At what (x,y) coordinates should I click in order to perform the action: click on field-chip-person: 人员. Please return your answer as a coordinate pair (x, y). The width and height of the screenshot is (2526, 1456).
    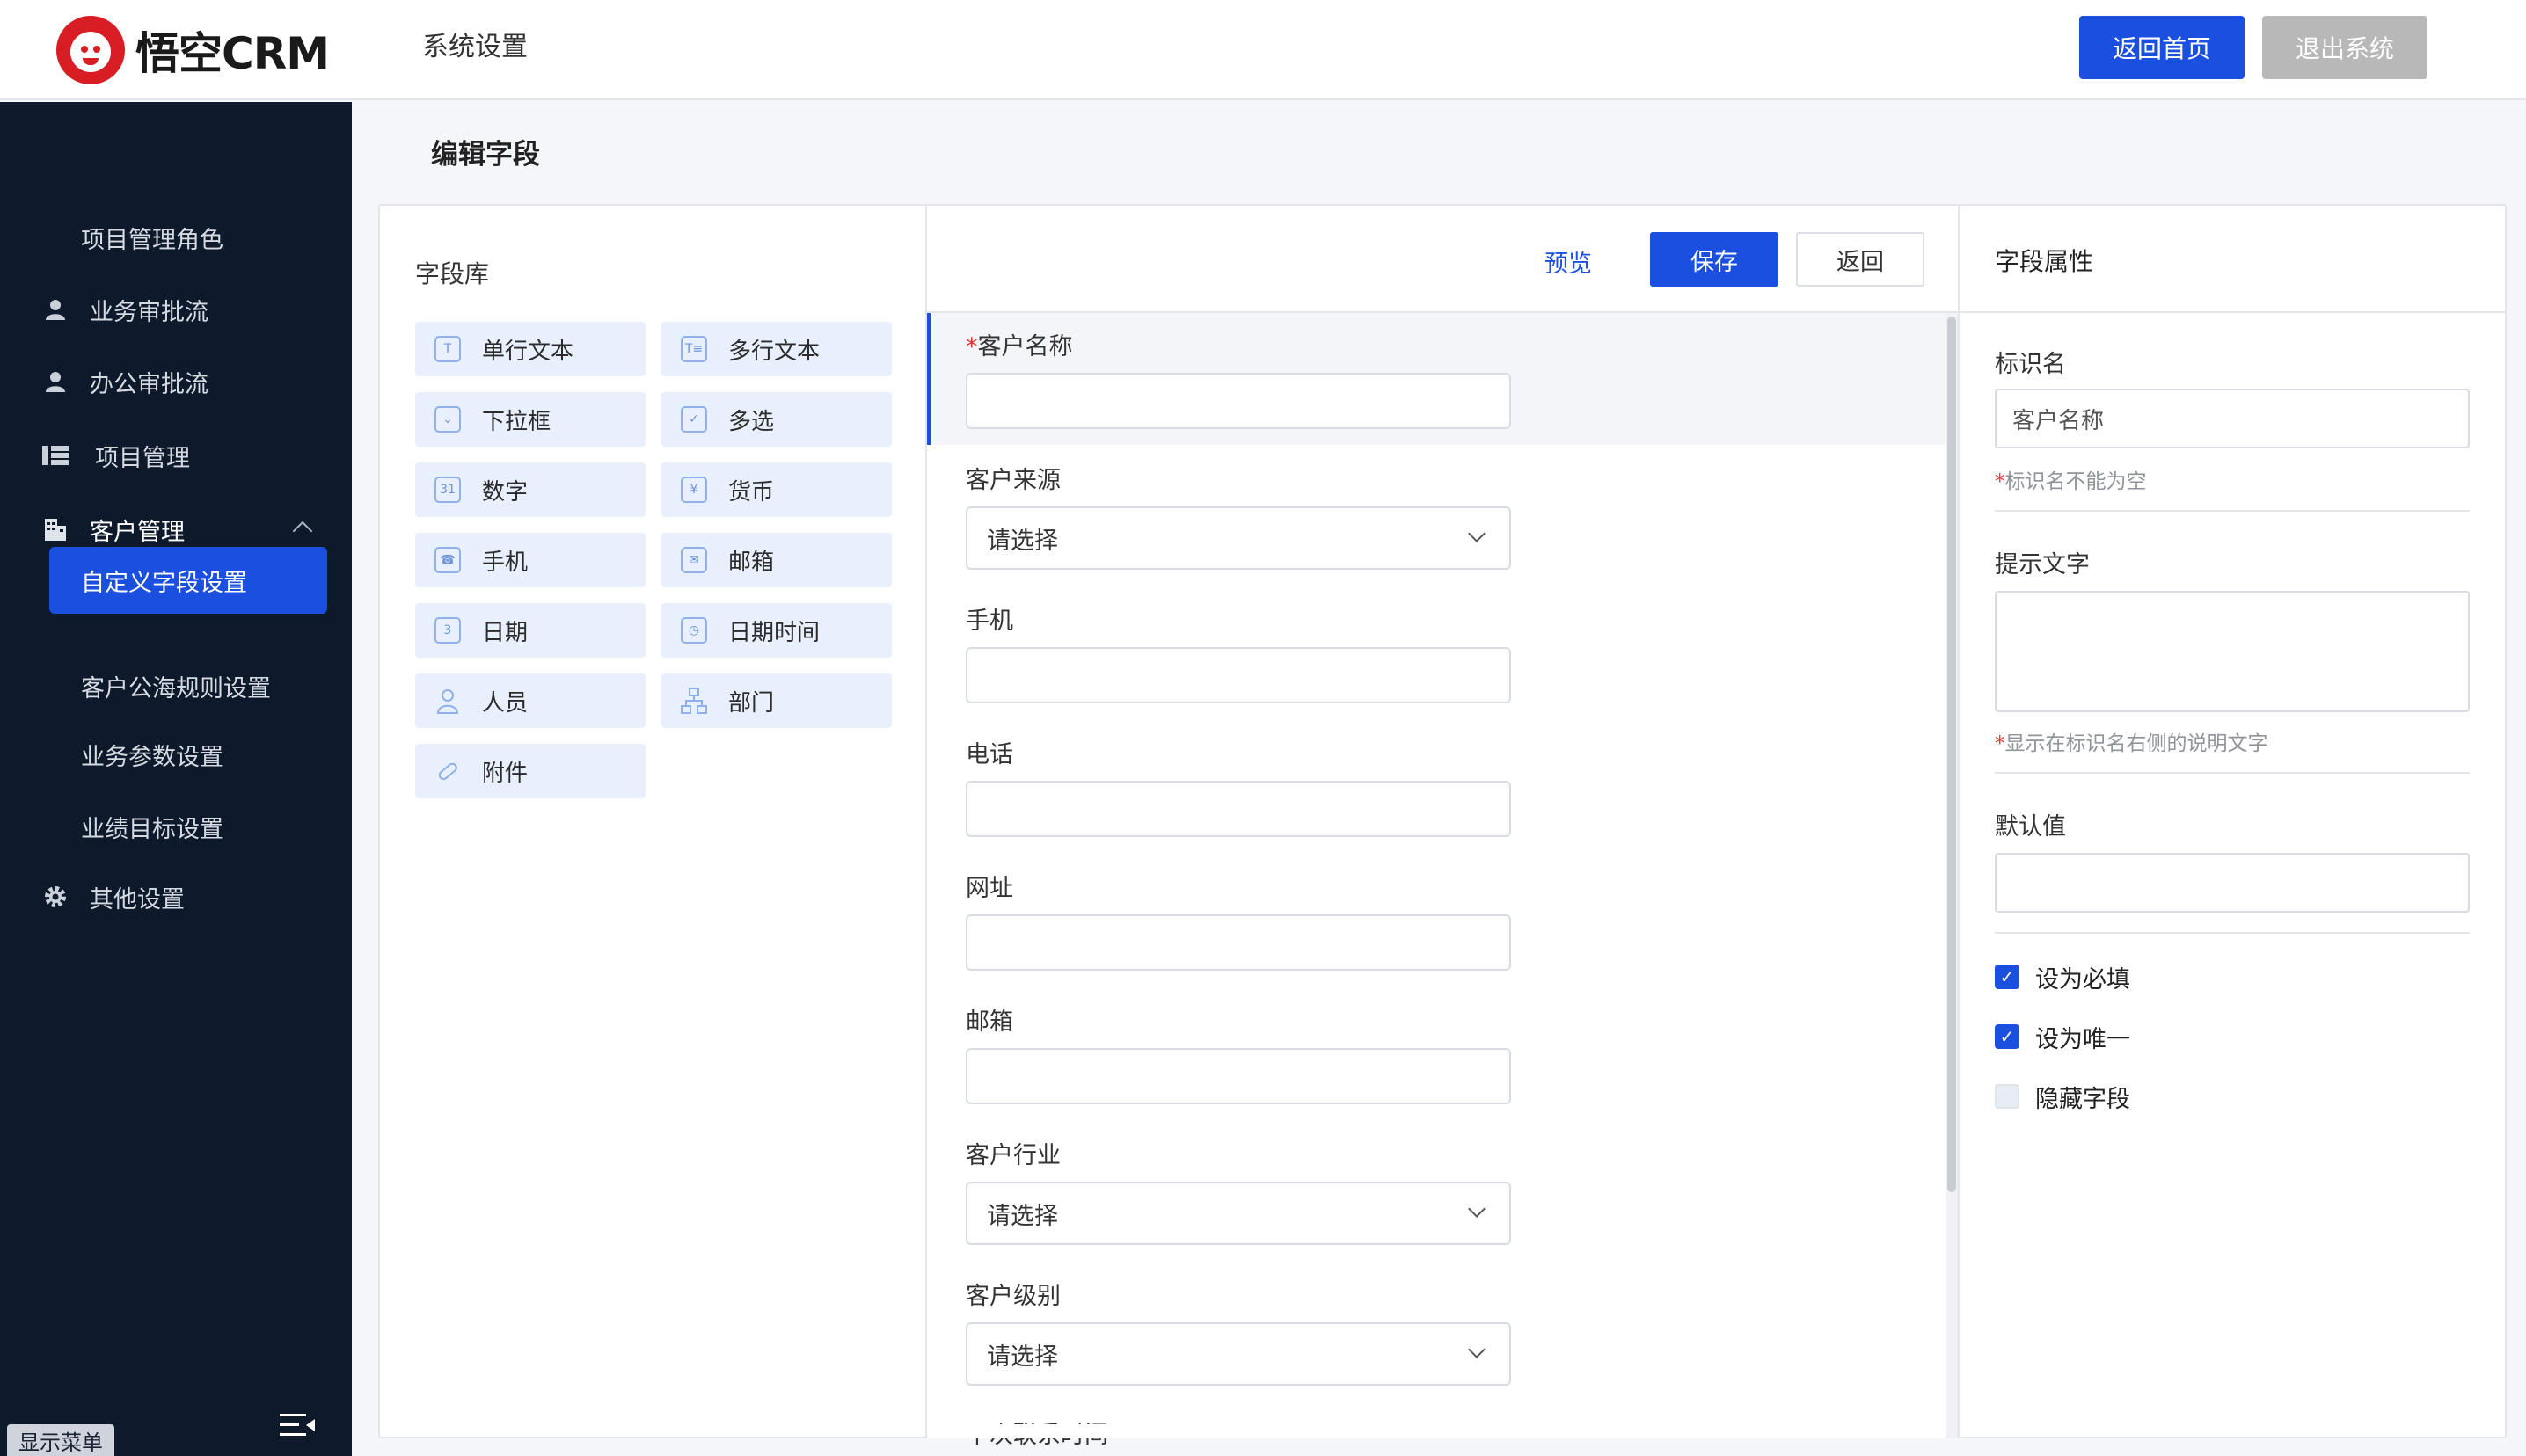
    Looking at the image, I should click on (531, 700).